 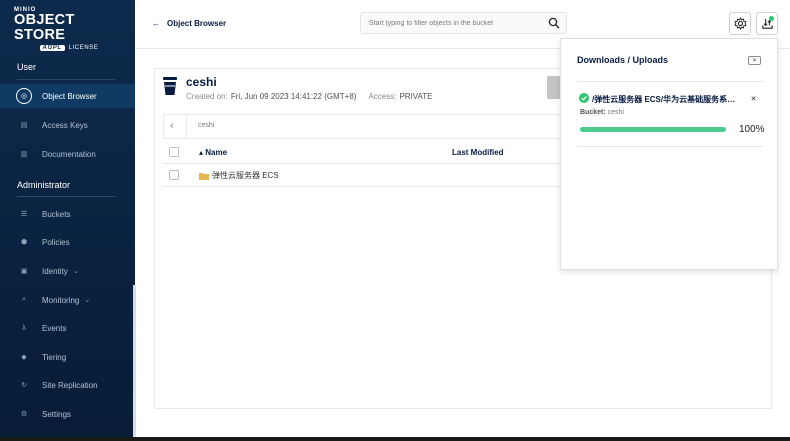 What do you see at coordinates (623, 60) in the screenshot?
I see `downloads-title: Downloads / Uploads` at bounding box center [623, 60].